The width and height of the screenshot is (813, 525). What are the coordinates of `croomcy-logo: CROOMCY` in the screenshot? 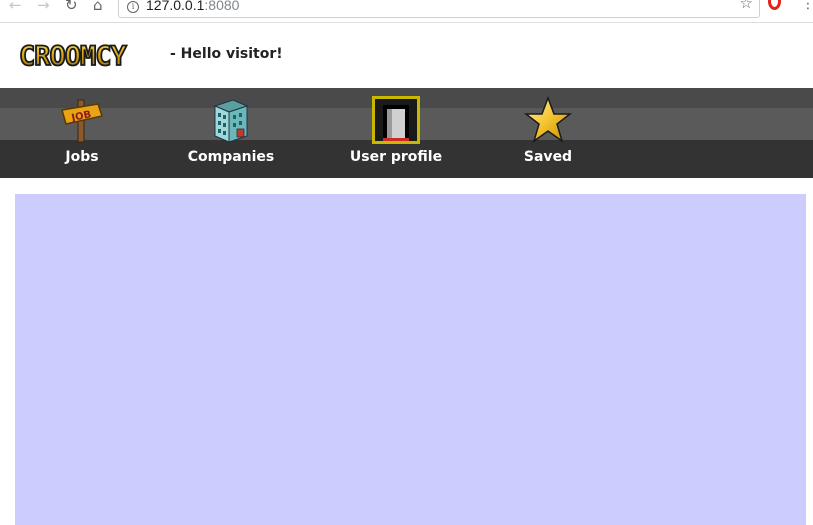 It's located at (90, 55).